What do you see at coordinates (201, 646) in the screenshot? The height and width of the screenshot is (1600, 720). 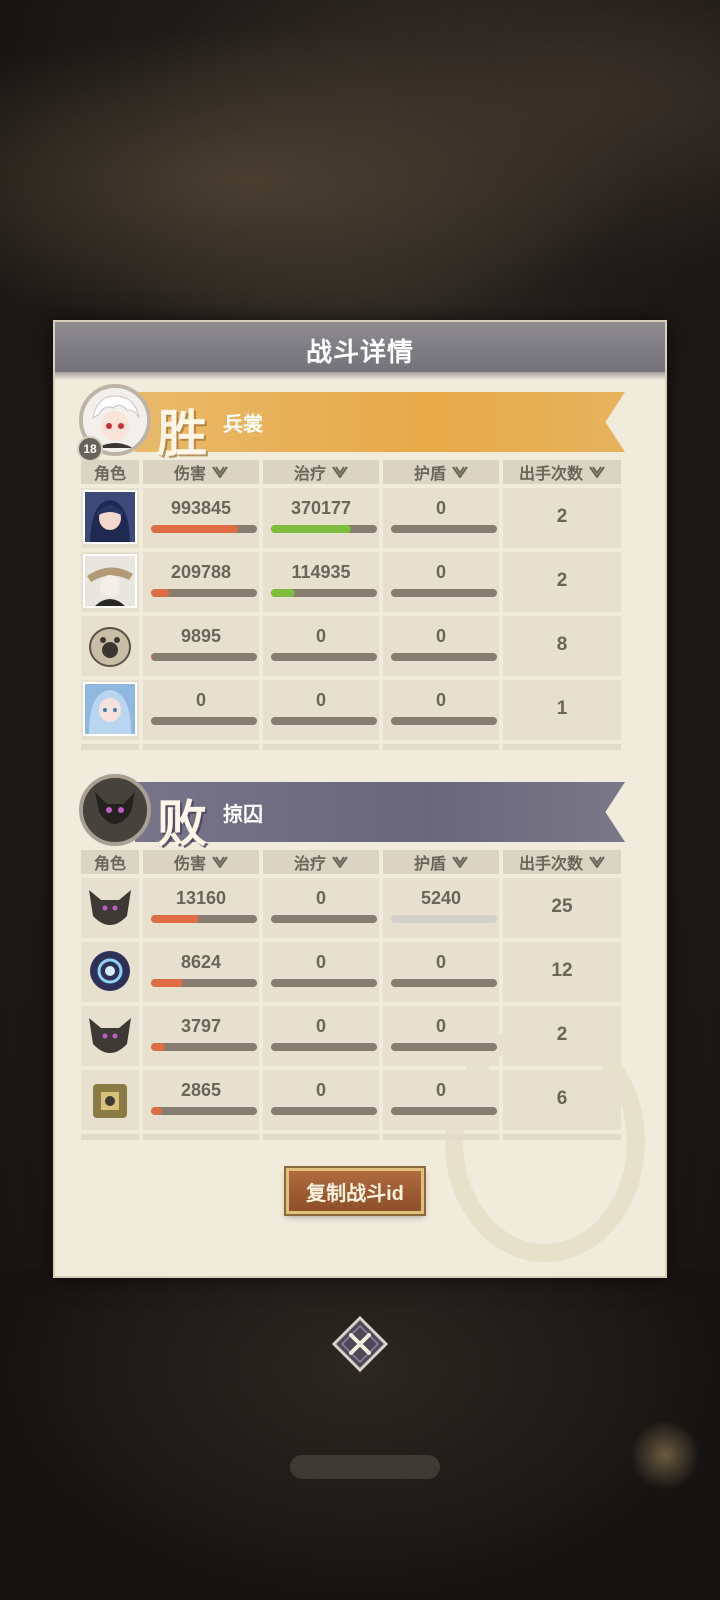 I see `damage-cell: 9895` at bounding box center [201, 646].